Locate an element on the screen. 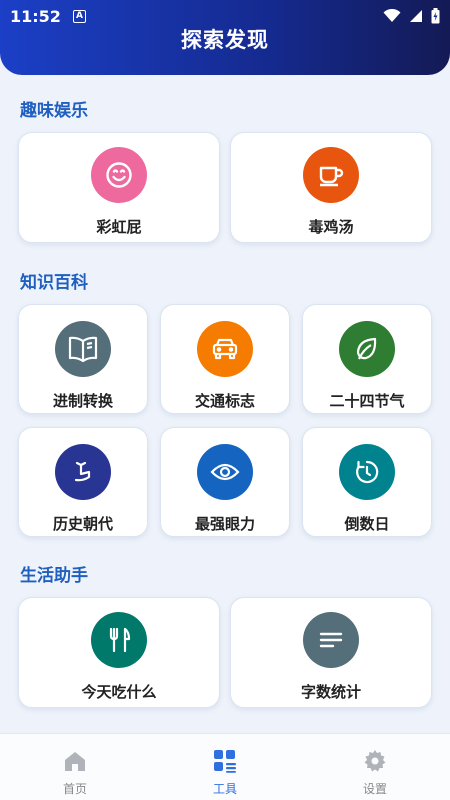  settings-gear-icon is located at coordinates (375, 761).